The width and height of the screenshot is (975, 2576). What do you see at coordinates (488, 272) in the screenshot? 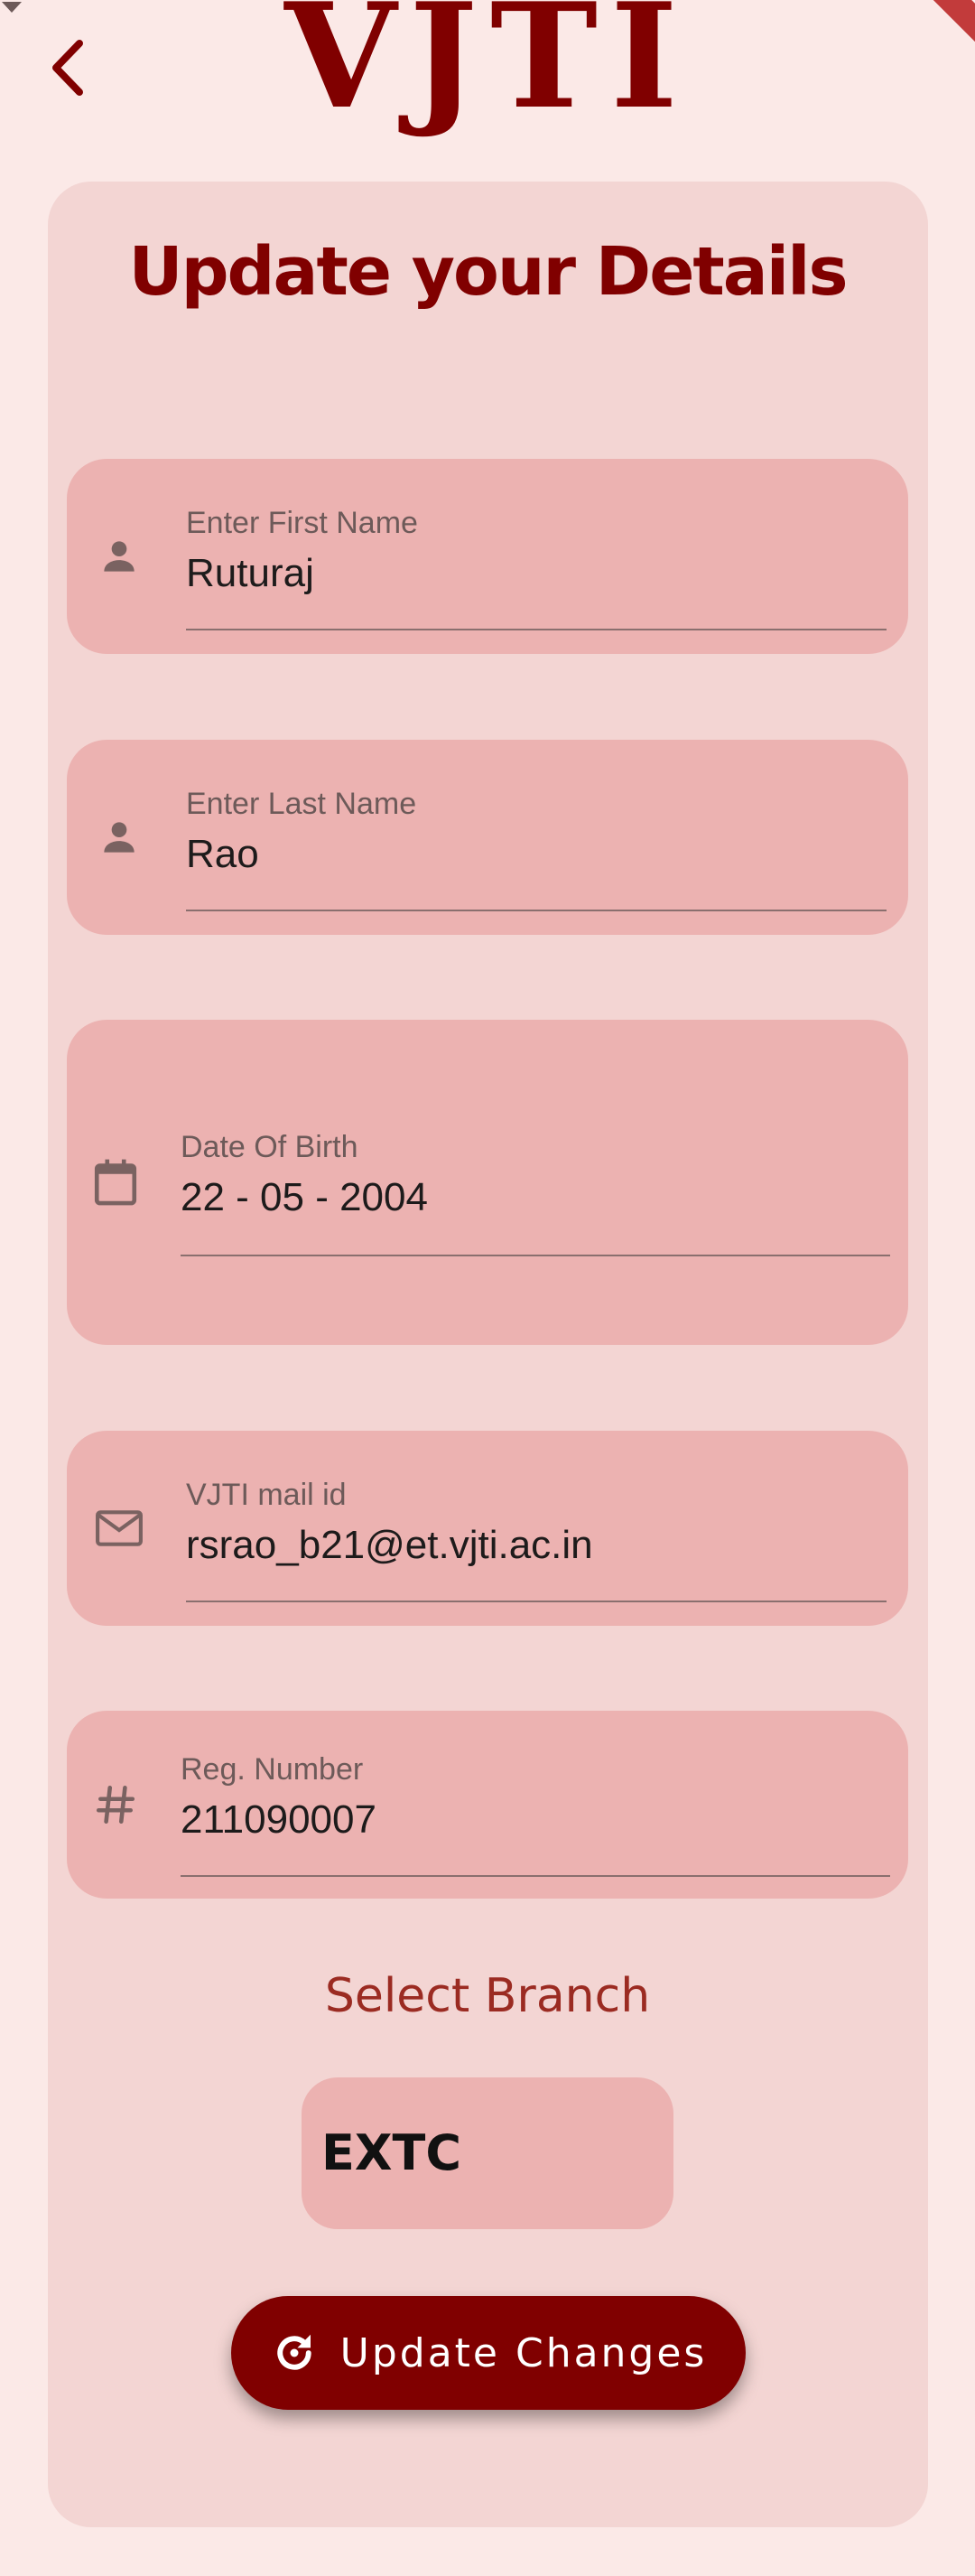
I see `page-title: Update your Details` at bounding box center [488, 272].